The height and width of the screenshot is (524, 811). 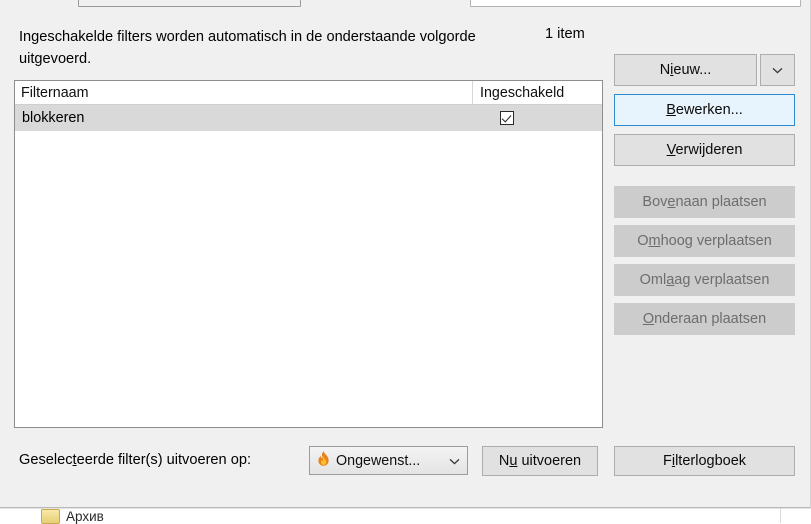 I want to click on filter-list-body: blokkeren, so click(x=308, y=118).